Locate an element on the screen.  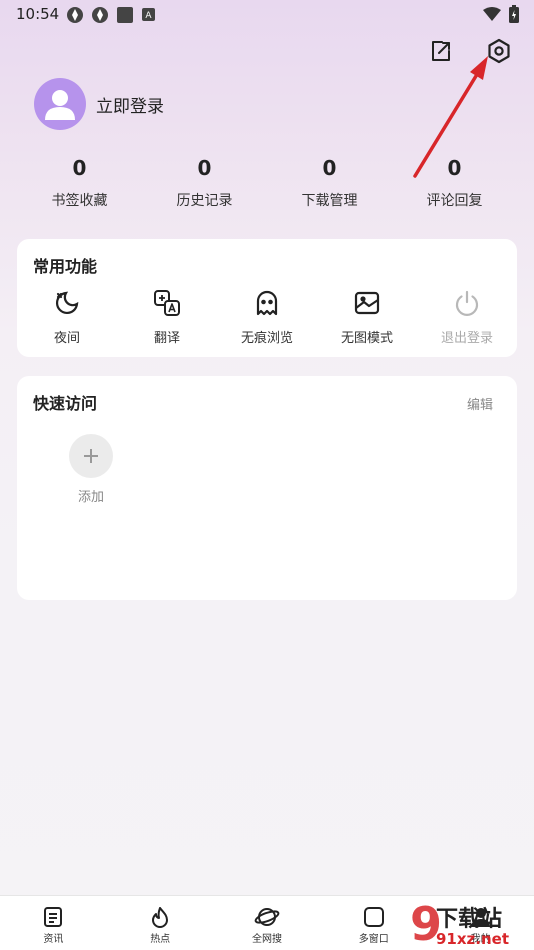
stat-label: 历史记录 is located at coordinates (204, 201).